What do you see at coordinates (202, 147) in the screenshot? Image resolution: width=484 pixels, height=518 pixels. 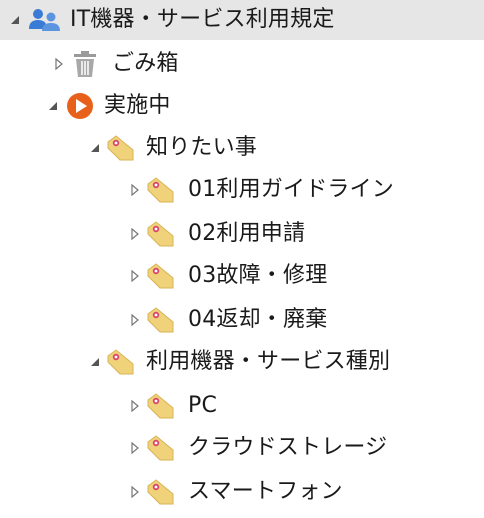 I see `tree-item-label: 知りたい事` at bounding box center [202, 147].